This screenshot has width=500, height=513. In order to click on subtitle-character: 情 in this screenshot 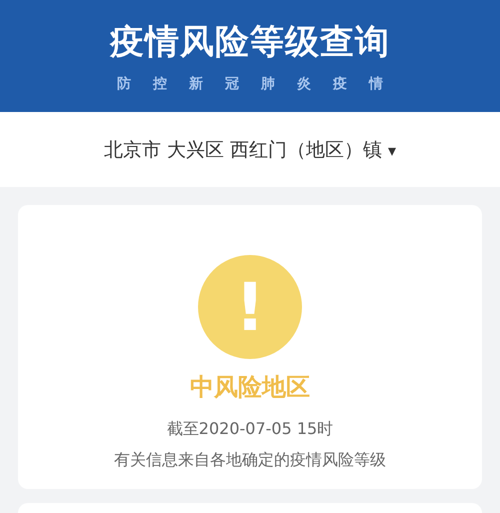, I will do `click(376, 84)`.